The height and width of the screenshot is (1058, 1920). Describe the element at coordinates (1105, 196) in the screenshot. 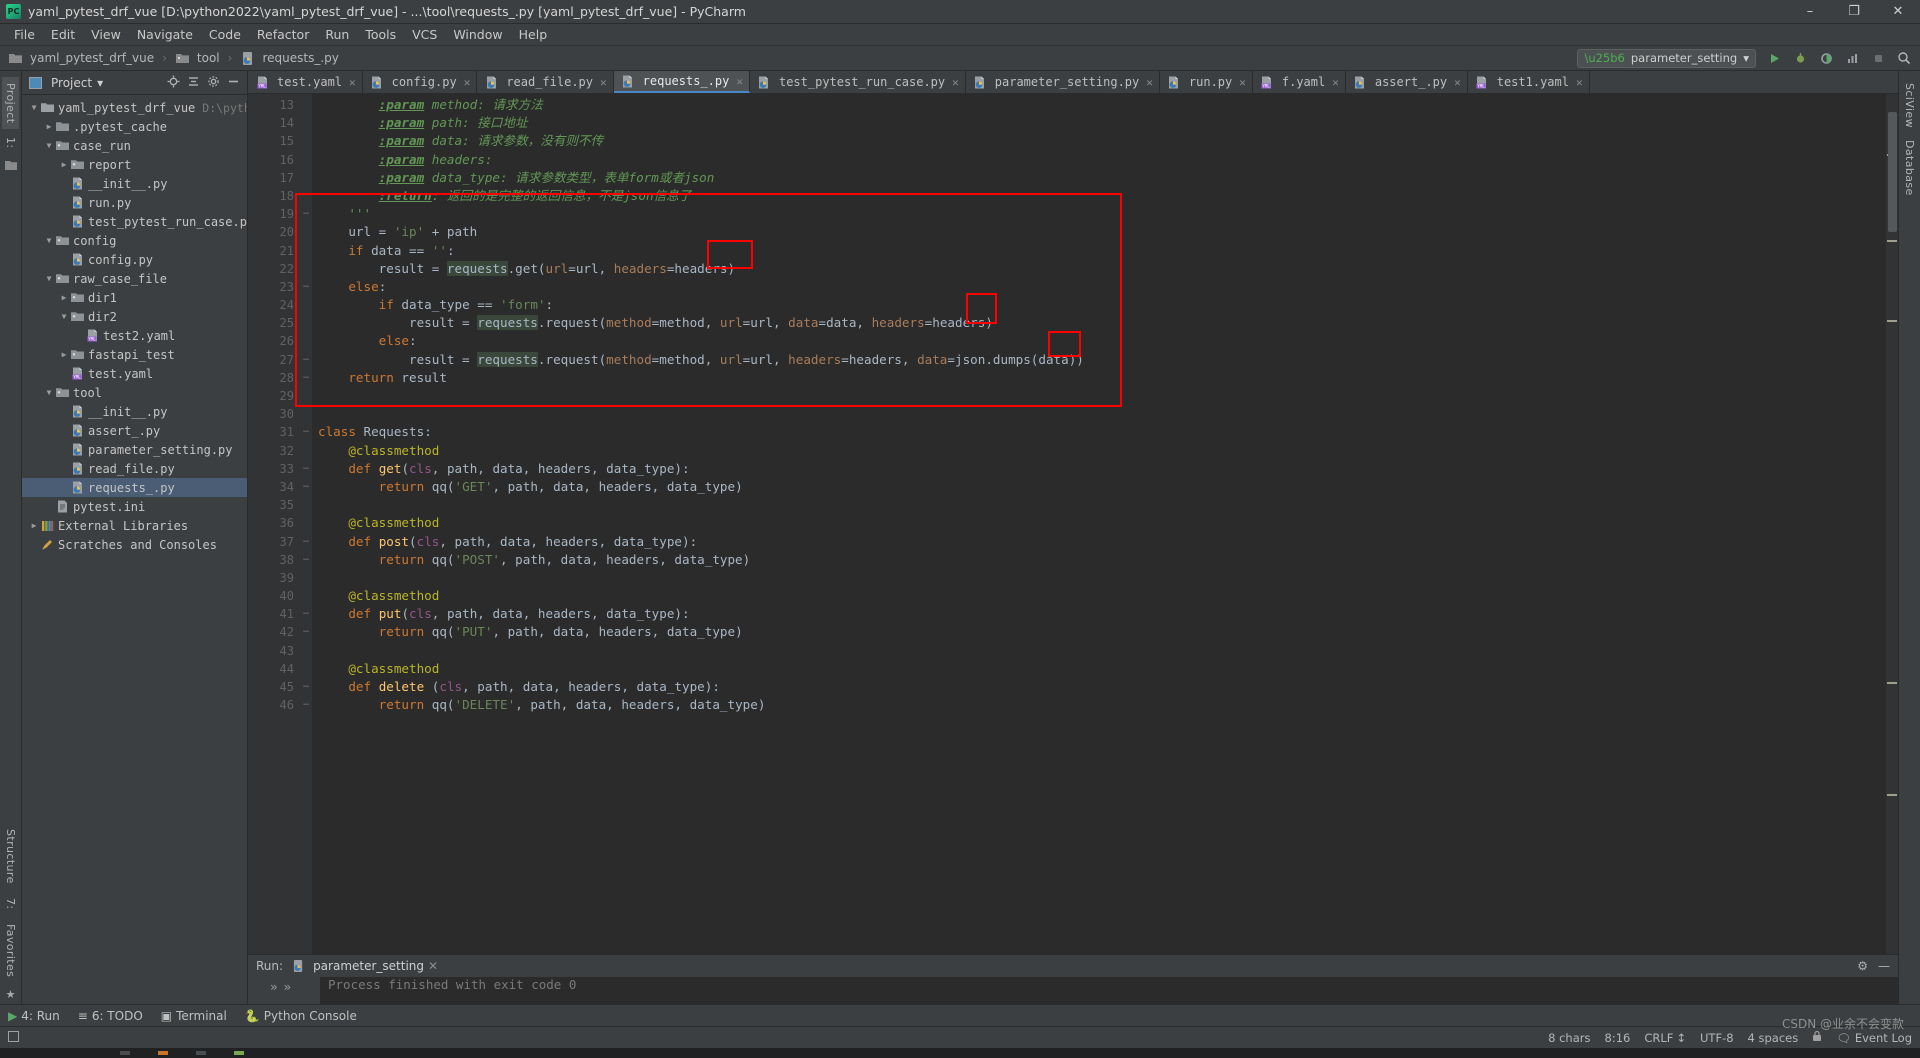

I see `code-line: :return: 返回的是完整的返回信息，不是json信息了` at that location.